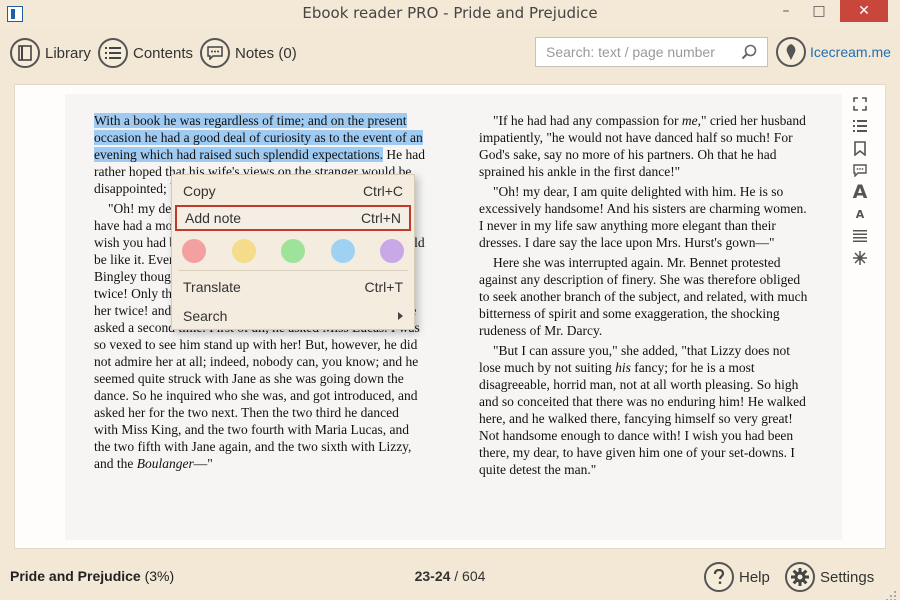 Image resolution: width=900 pixels, height=600 pixels. What do you see at coordinates (199, 191) in the screenshot?
I see `menu-item-label: Copy` at bounding box center [199, 191].